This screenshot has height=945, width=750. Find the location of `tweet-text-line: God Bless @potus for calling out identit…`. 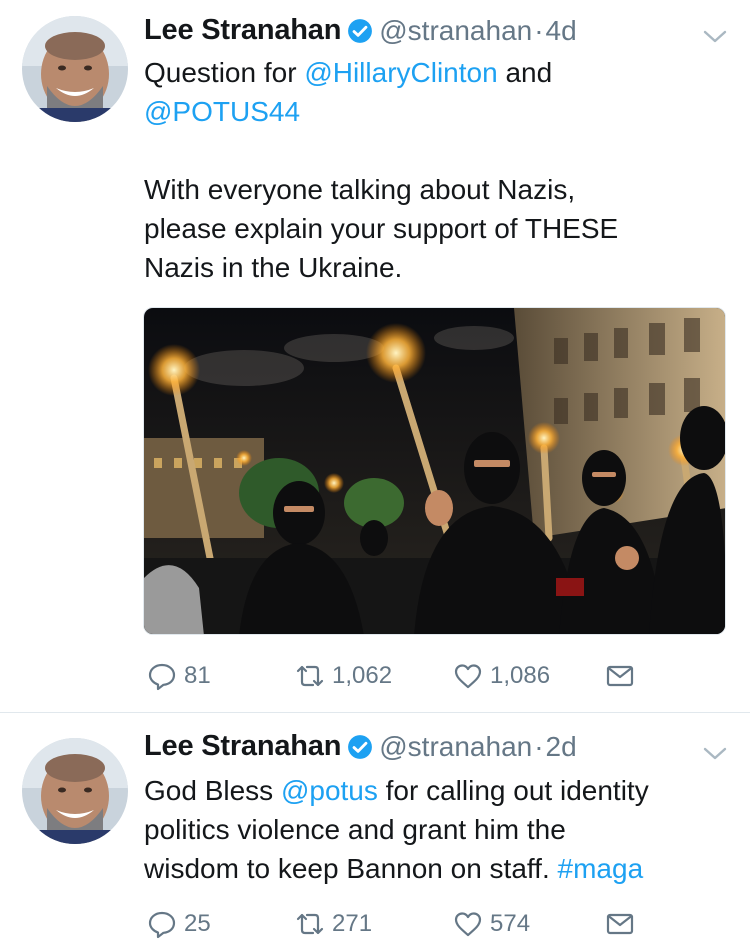

tweet-text-line: God Bless @potus for calling out identit… is located at coordinates (396, 790).